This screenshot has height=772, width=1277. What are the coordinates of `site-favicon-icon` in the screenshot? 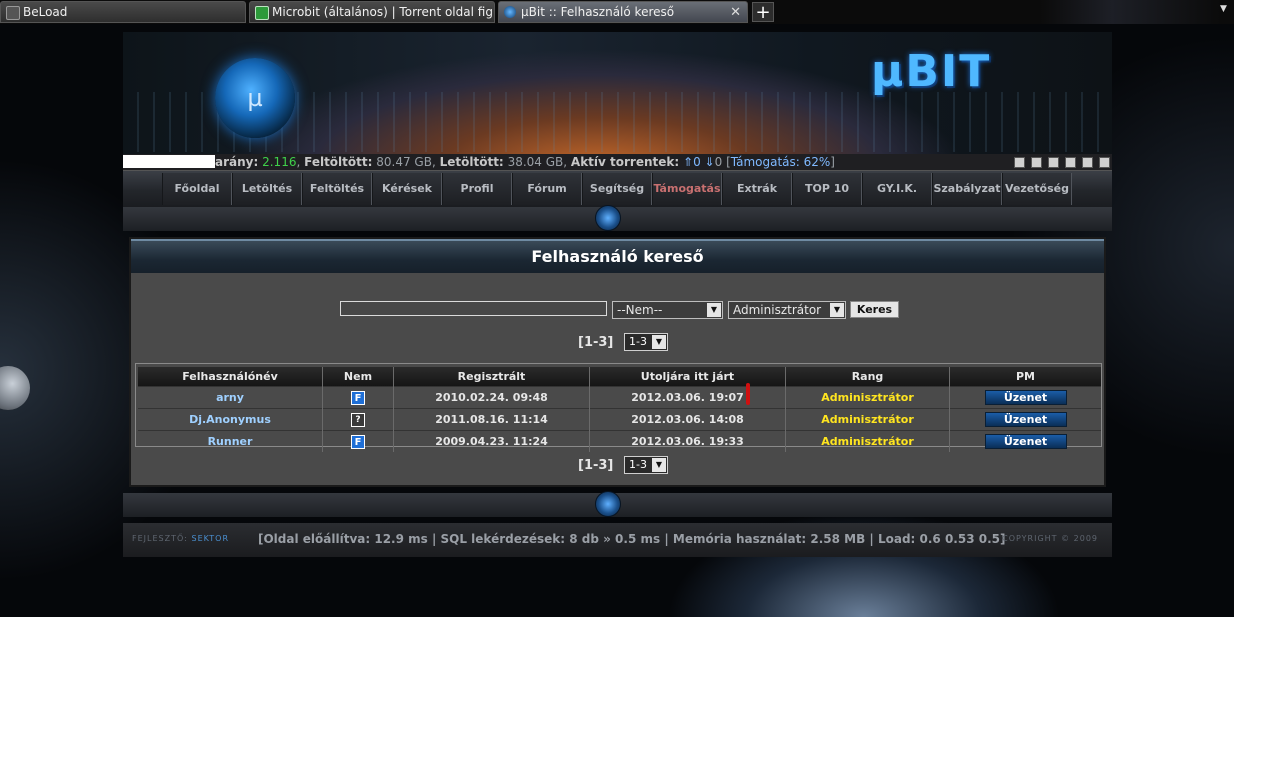 It's located at (262, 13).